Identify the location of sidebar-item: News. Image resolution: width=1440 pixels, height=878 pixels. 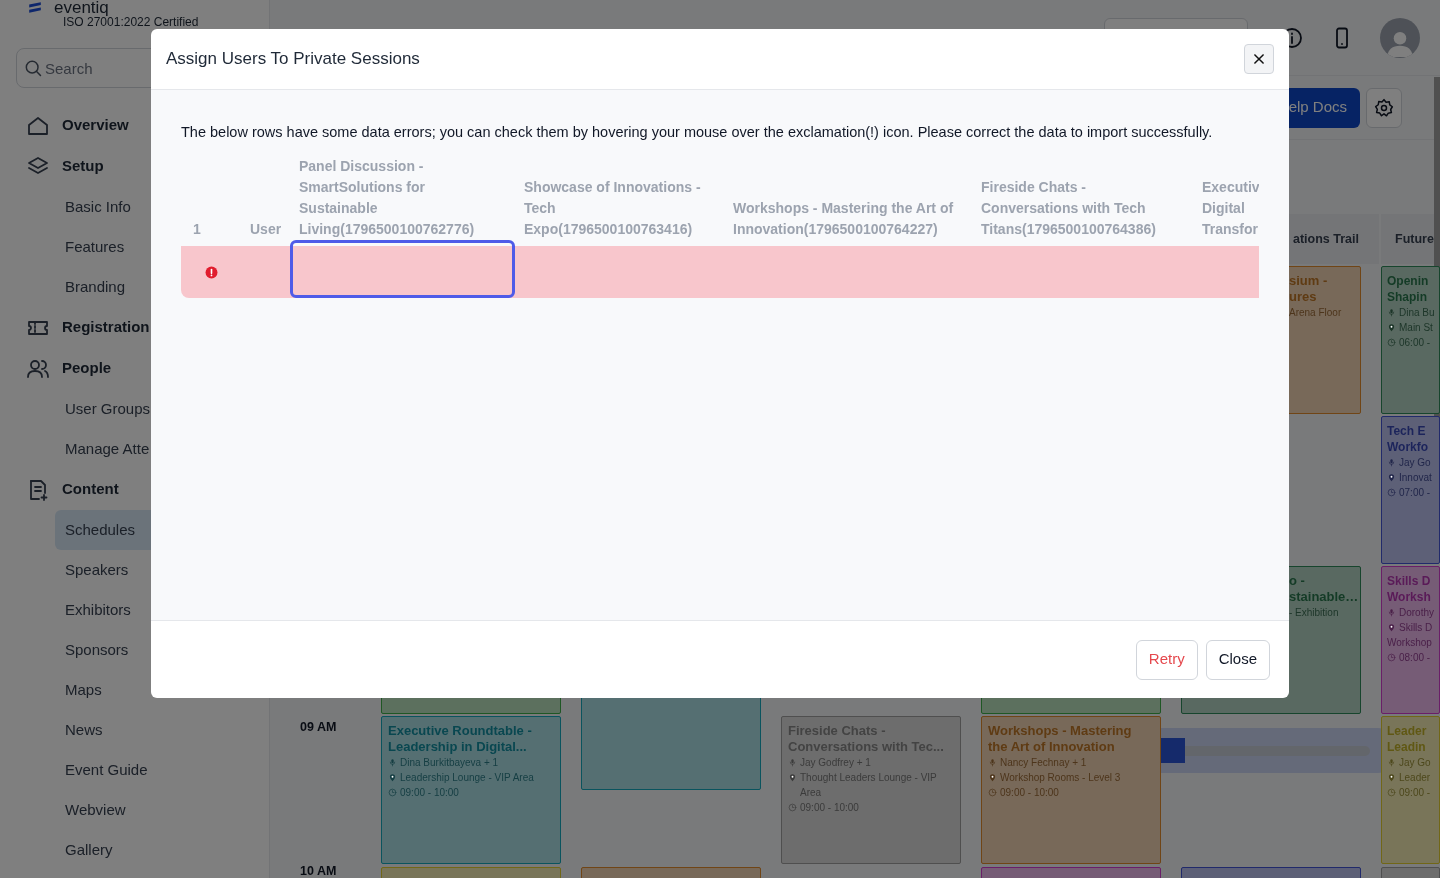
(154, 730).